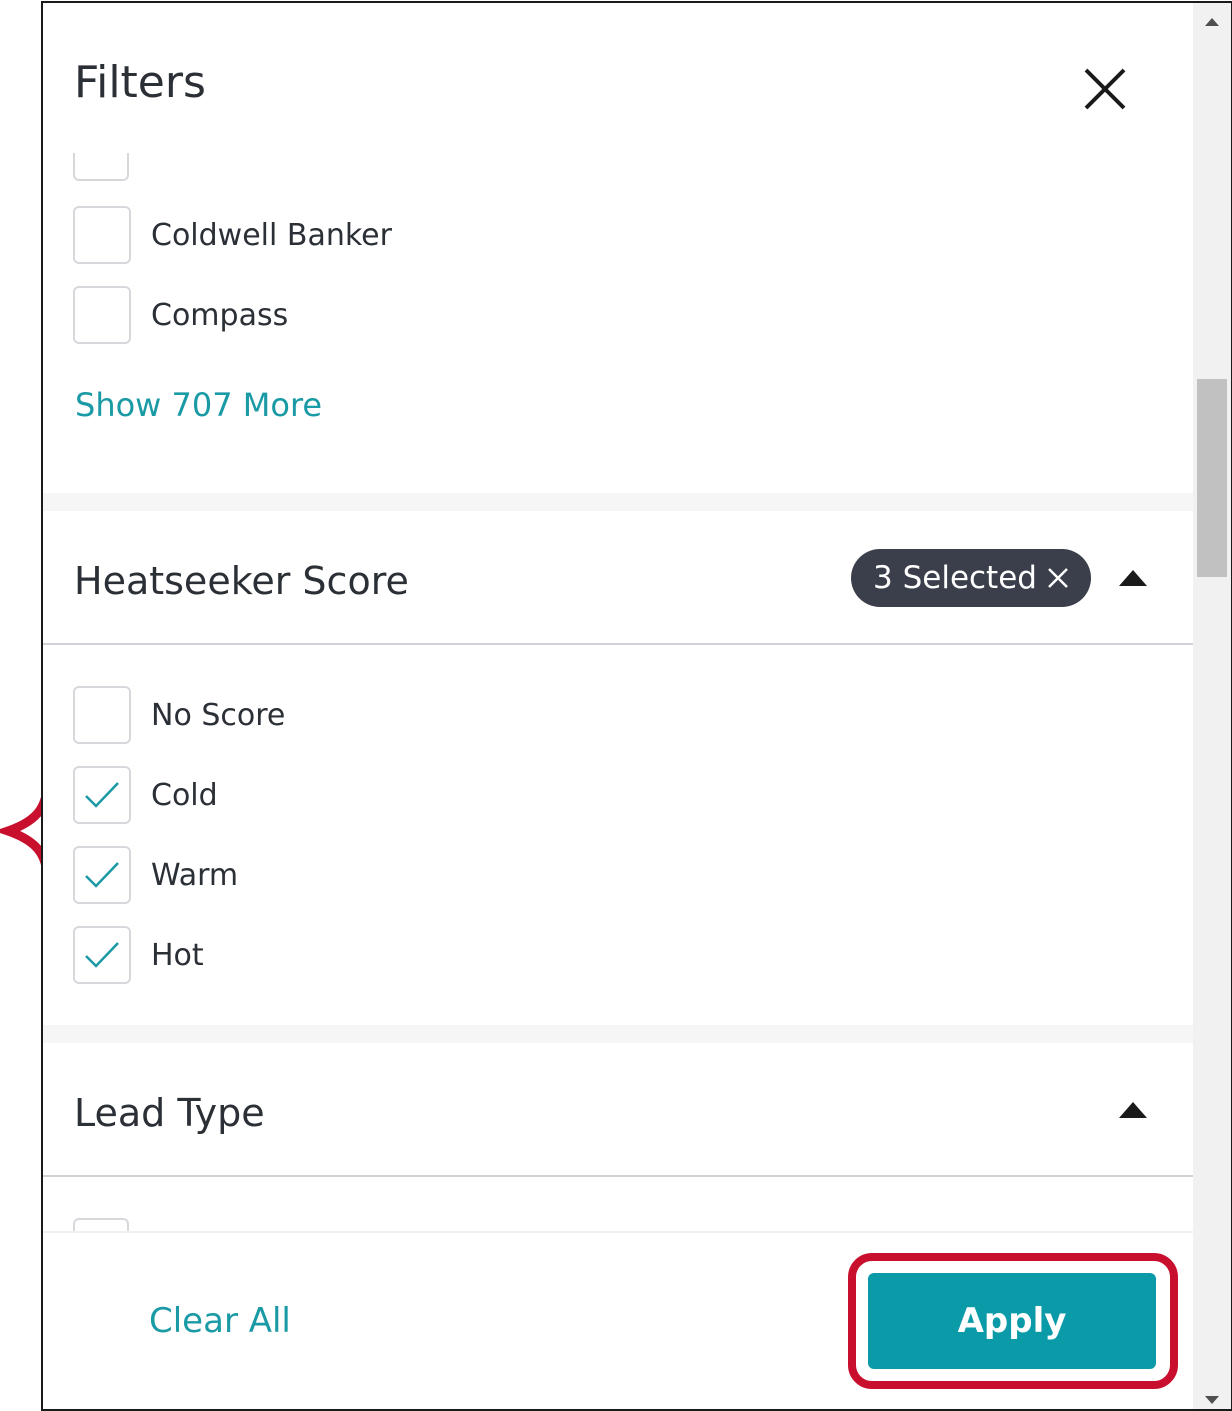 This screenshot has height=1411, width=1232. I want to click on lead-type-section-header: Lead Type, so click(618, 1110).